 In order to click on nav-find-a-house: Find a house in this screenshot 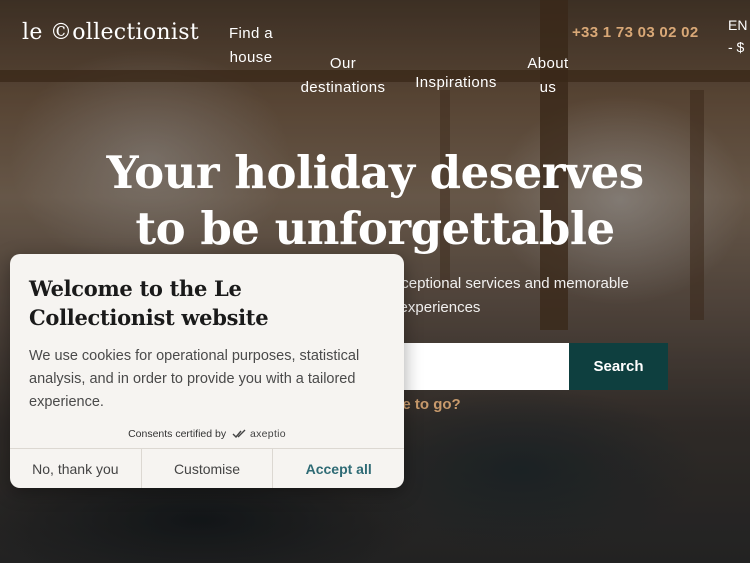, I will do `click(251, 46)`.